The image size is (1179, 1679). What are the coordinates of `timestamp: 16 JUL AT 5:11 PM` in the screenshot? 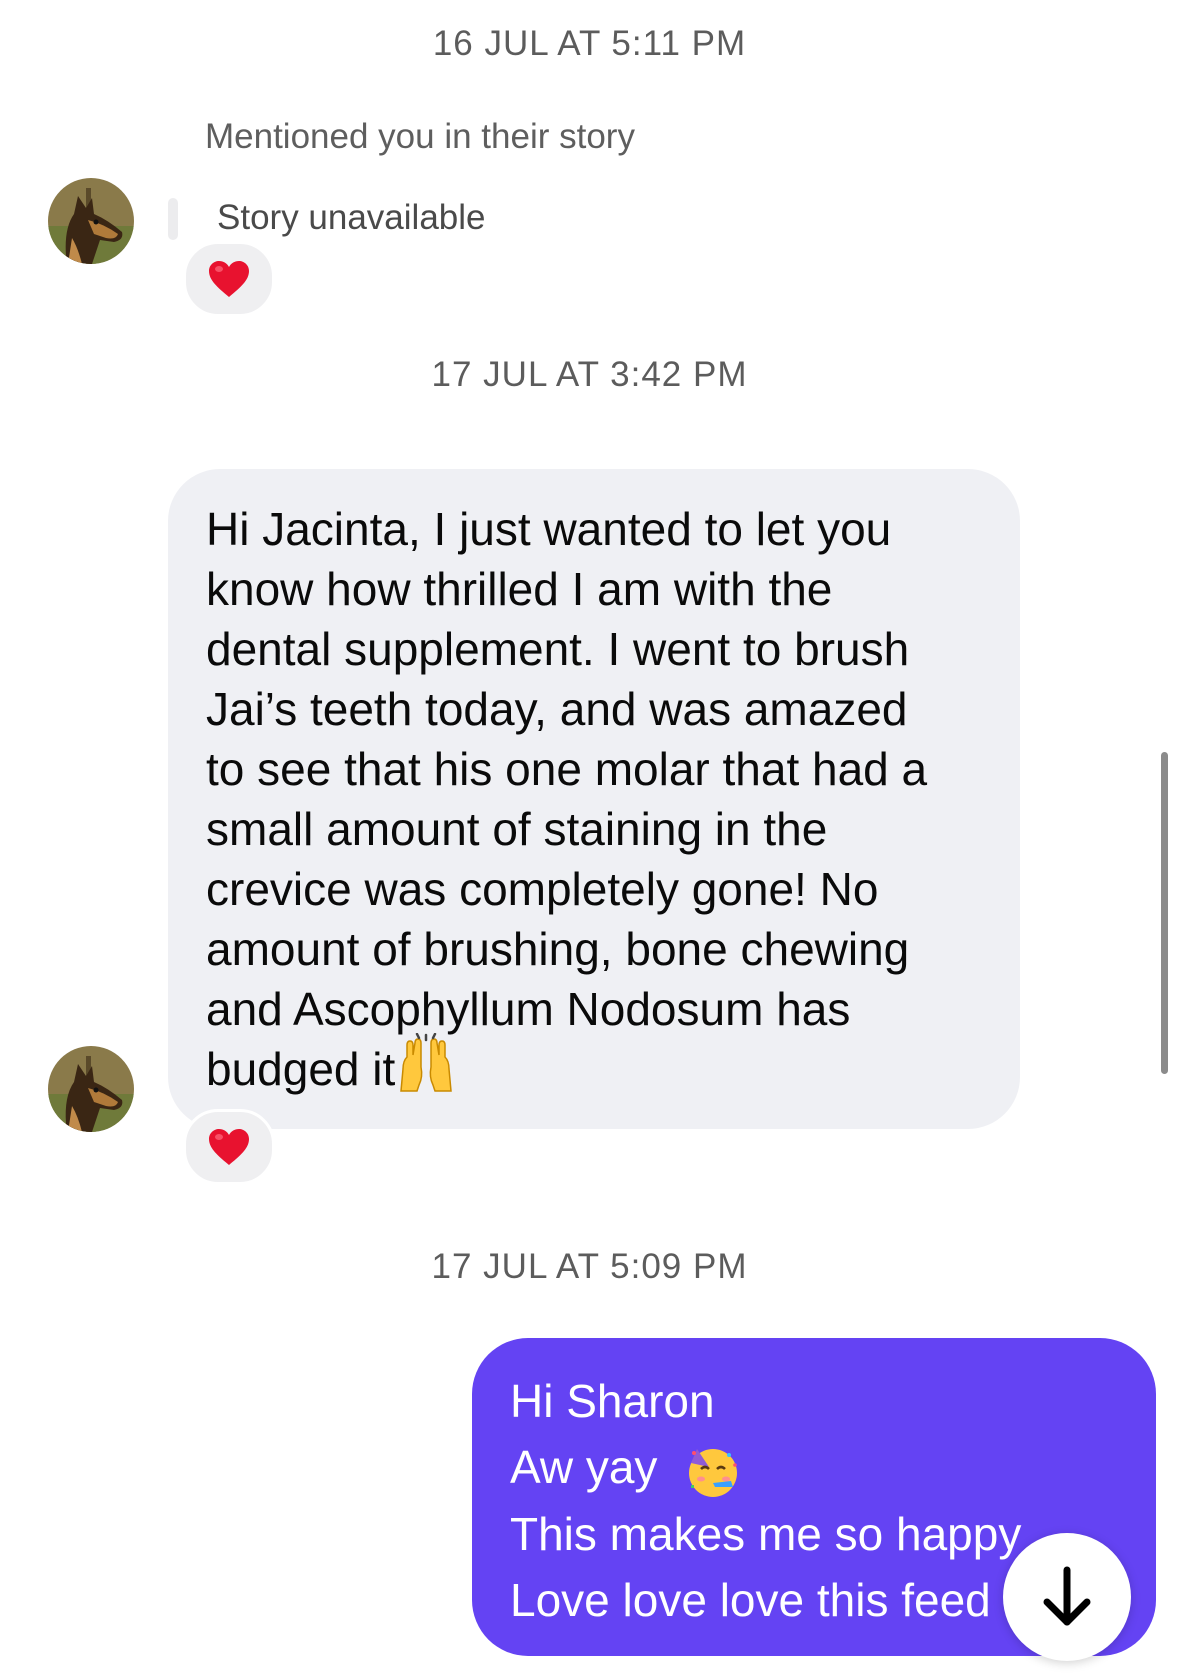 It's located at (589, 43).